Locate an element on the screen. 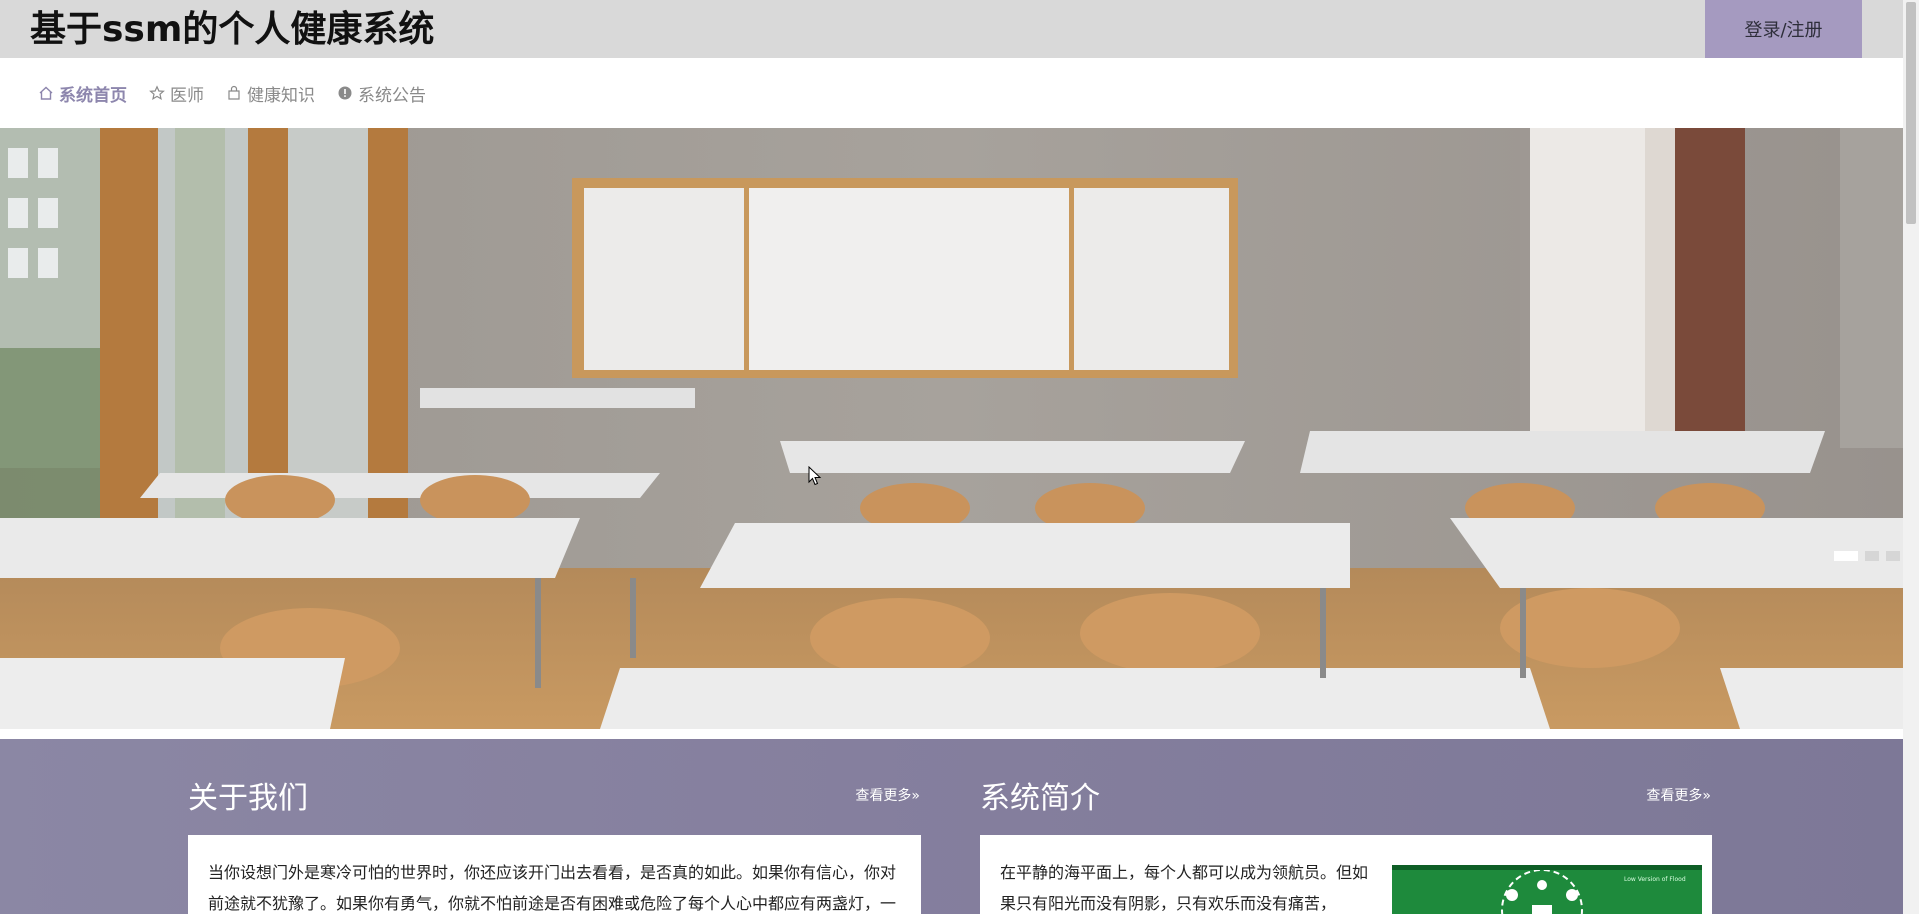  mouse-cursor-icon is located at coordinates (815, 476).